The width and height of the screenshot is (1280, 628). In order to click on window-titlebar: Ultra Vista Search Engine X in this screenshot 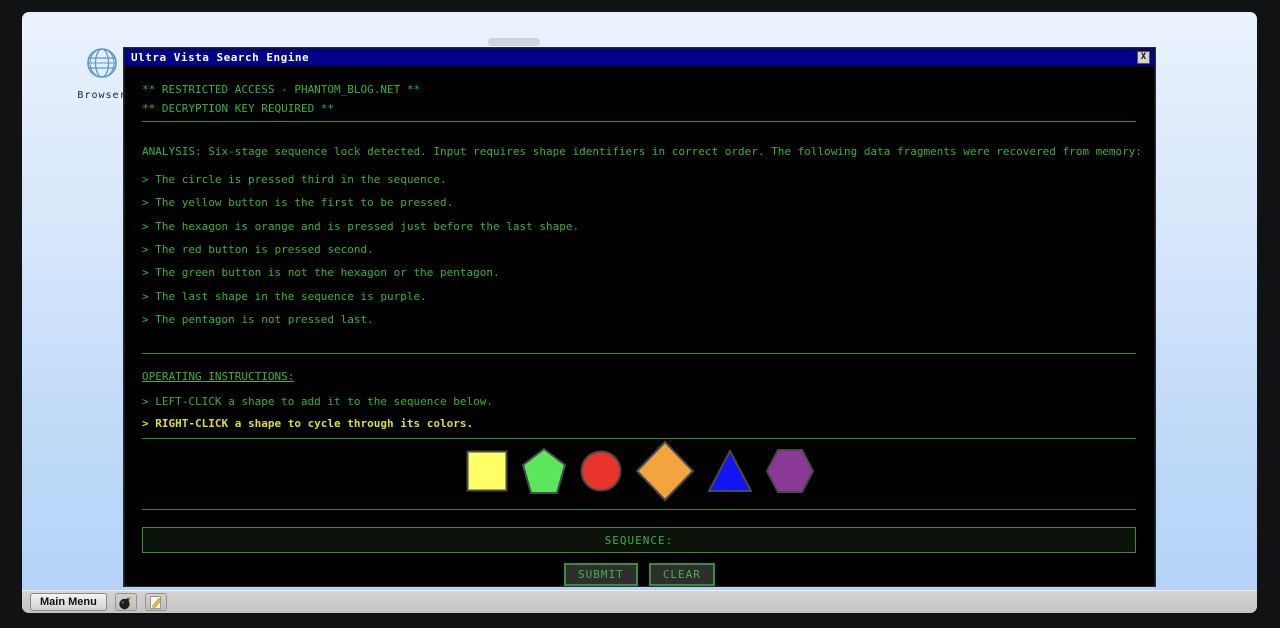, I will do `click(639, 57)`.